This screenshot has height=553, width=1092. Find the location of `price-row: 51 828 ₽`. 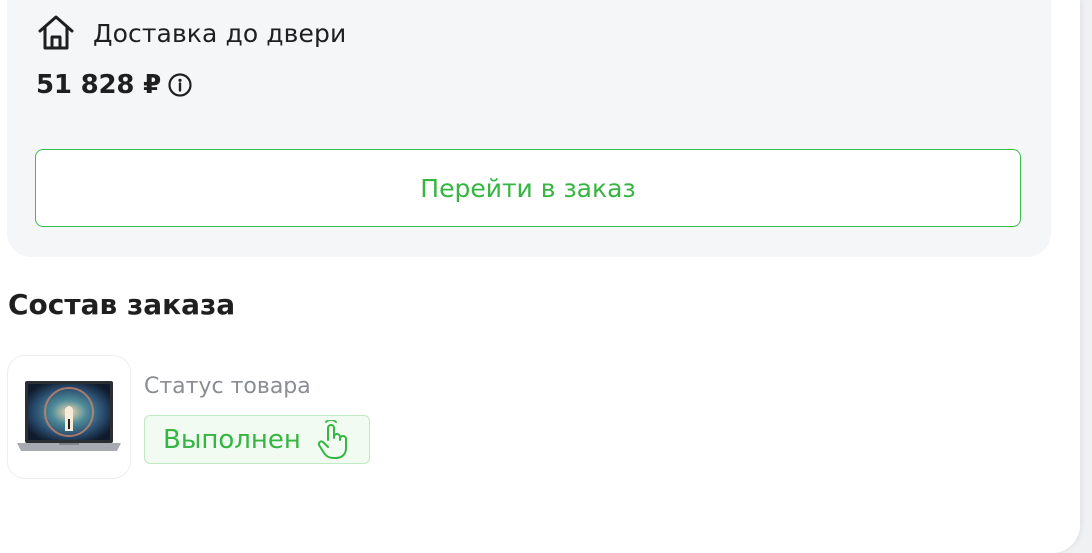

price-row: 51 828 ₽ is located at coordinates (114, 85).